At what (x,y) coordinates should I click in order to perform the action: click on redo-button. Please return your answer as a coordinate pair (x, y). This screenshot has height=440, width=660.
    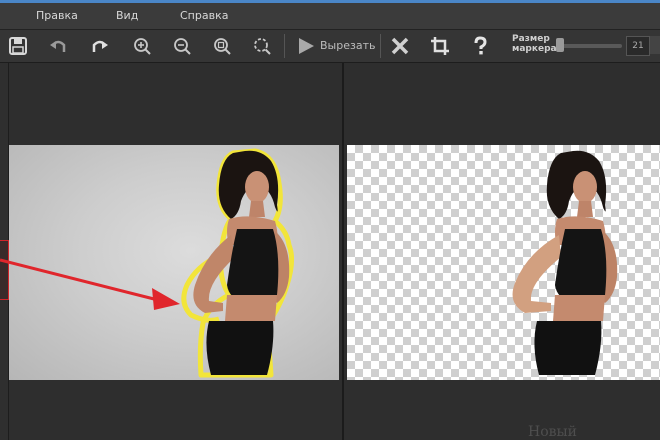
    Looking at the image, I should click on (100, 46).